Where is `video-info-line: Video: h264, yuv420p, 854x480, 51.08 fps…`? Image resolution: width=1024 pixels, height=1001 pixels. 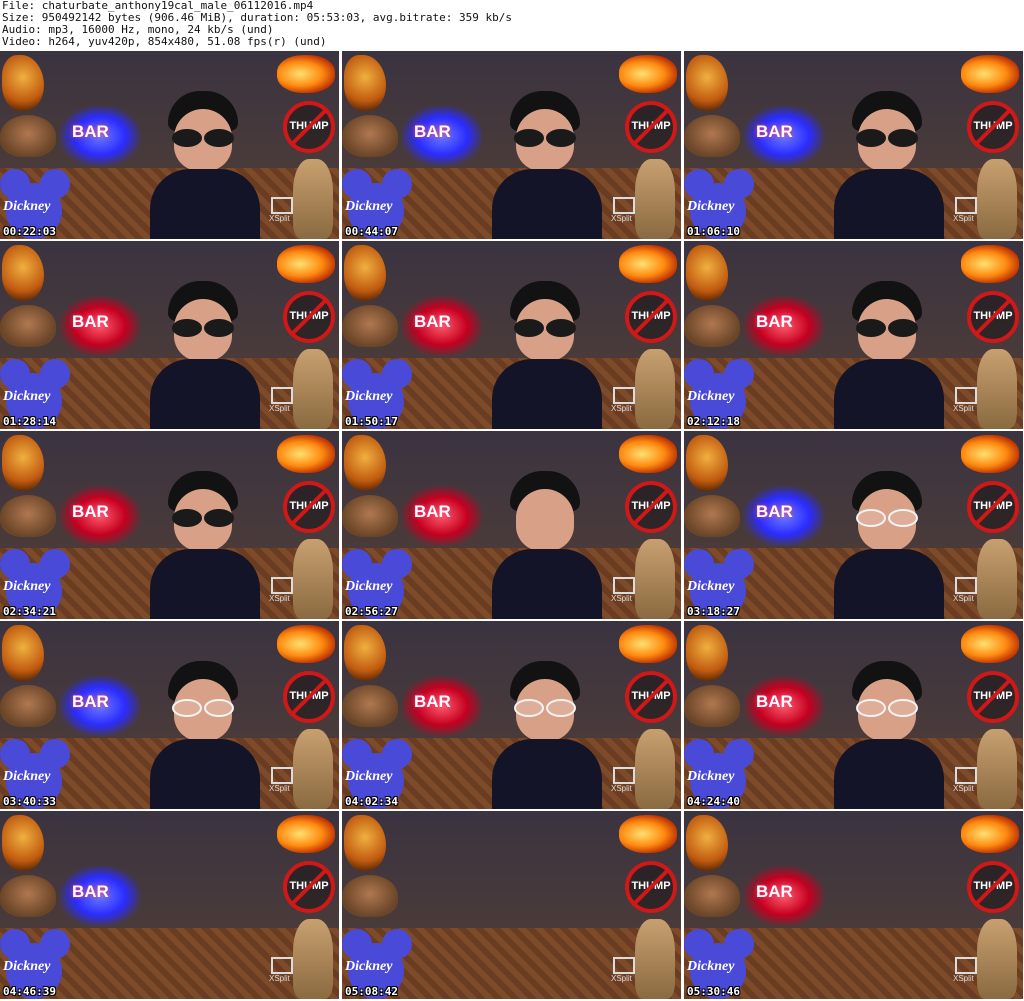 video-info-line: Video: h264, yuv420p, 854x480, 51.08 fps… is located at coordinates (164, 41).